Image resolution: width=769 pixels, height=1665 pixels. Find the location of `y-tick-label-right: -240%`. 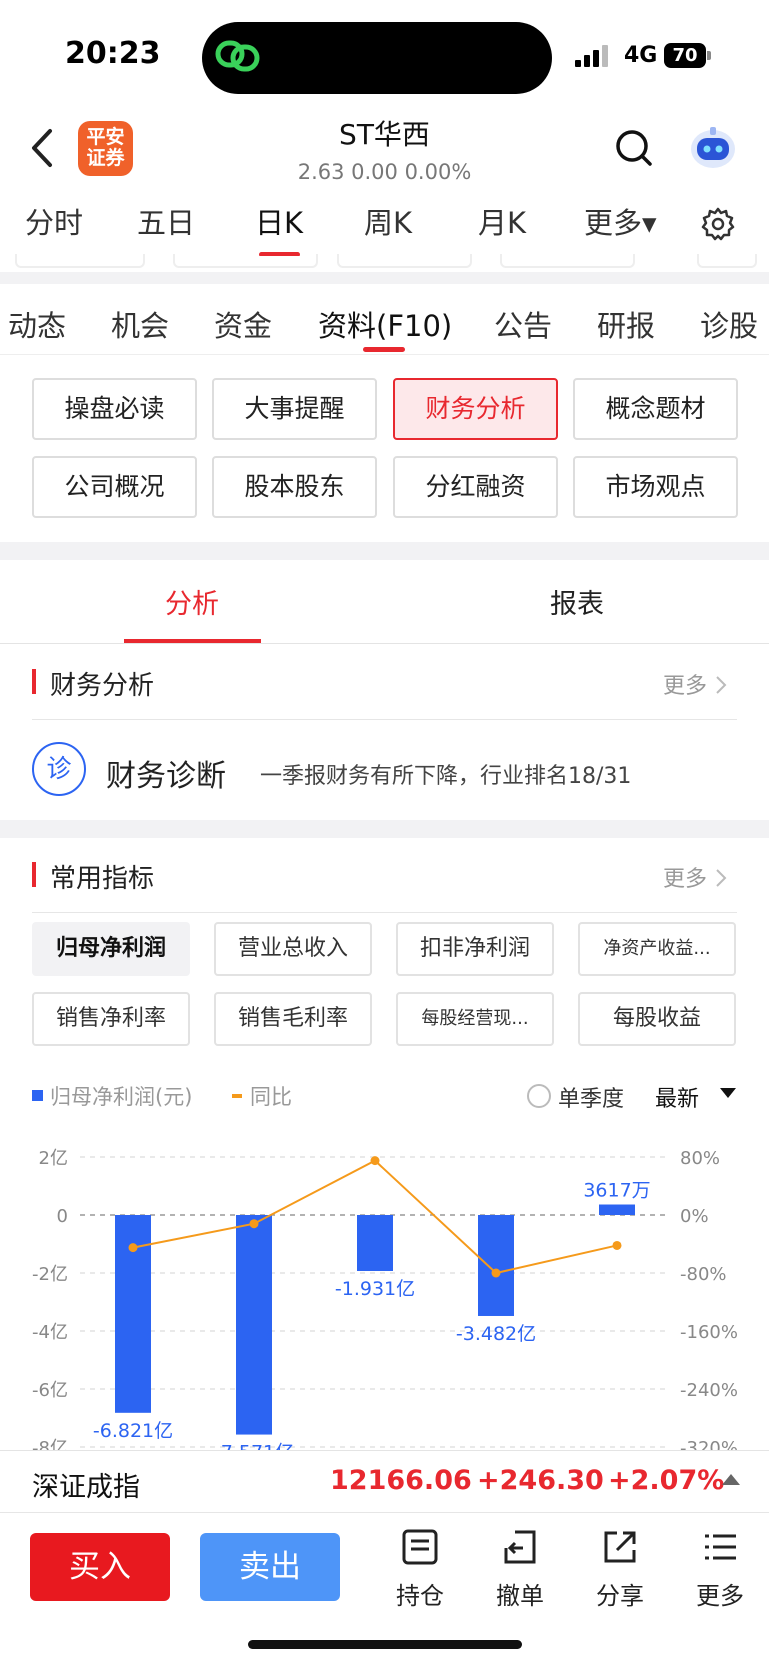

y-tick-label-right: -240% is located at coordinates (709, 1390).